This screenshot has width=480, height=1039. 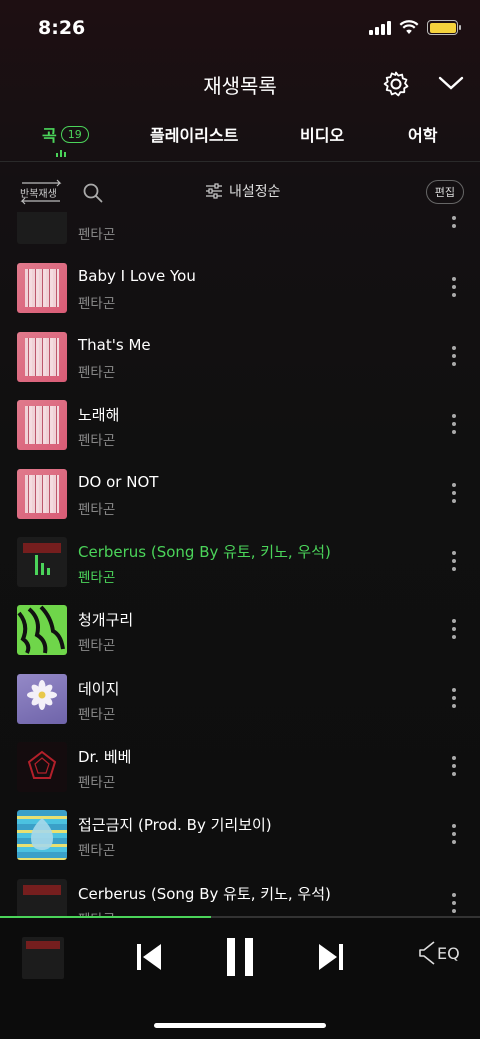 What do you see at coordinates (444, 27) in the screenshot?
I see `battery-icon` at bounding box center [444, 27].